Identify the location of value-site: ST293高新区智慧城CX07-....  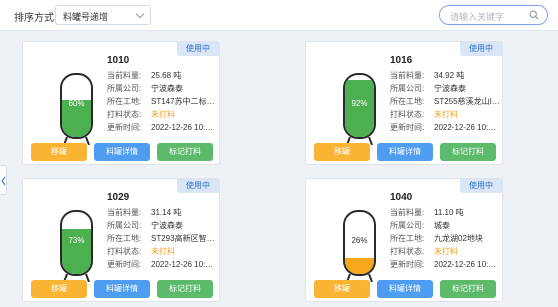
(184, 238).